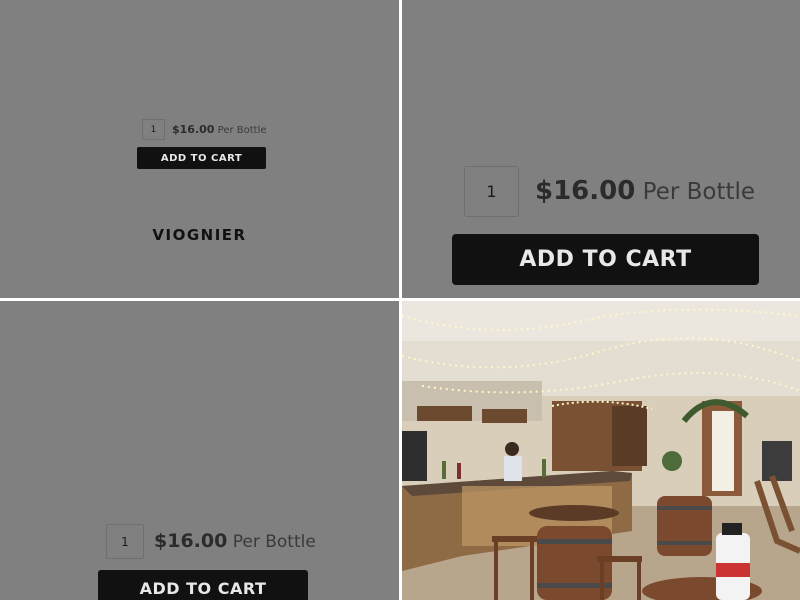 The height and width of the screenshot is (600, 800). Describe the element at coordinates (199, 235) in the screenshot. I see `product-title: VIOGNIER` at that location.